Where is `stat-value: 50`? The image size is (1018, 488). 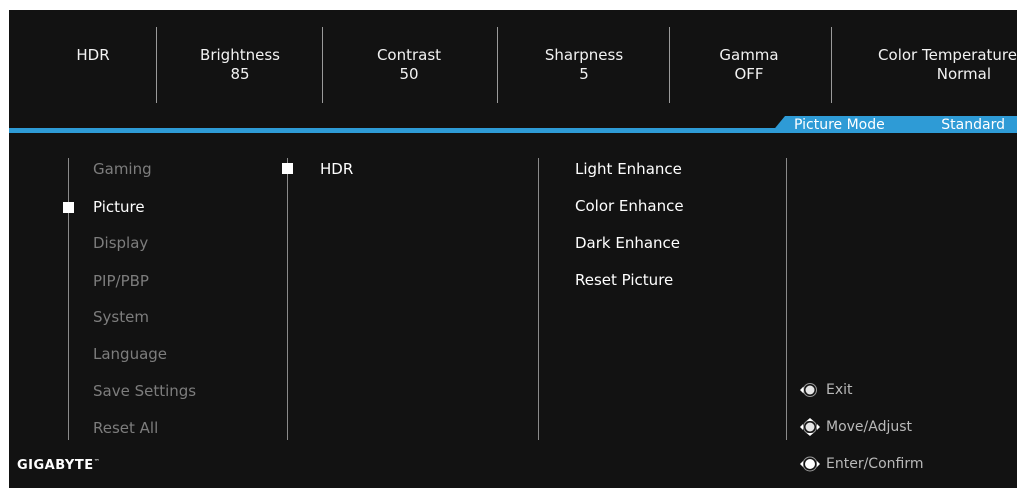 stat-value: 50 is located at coordinates (409, 74).